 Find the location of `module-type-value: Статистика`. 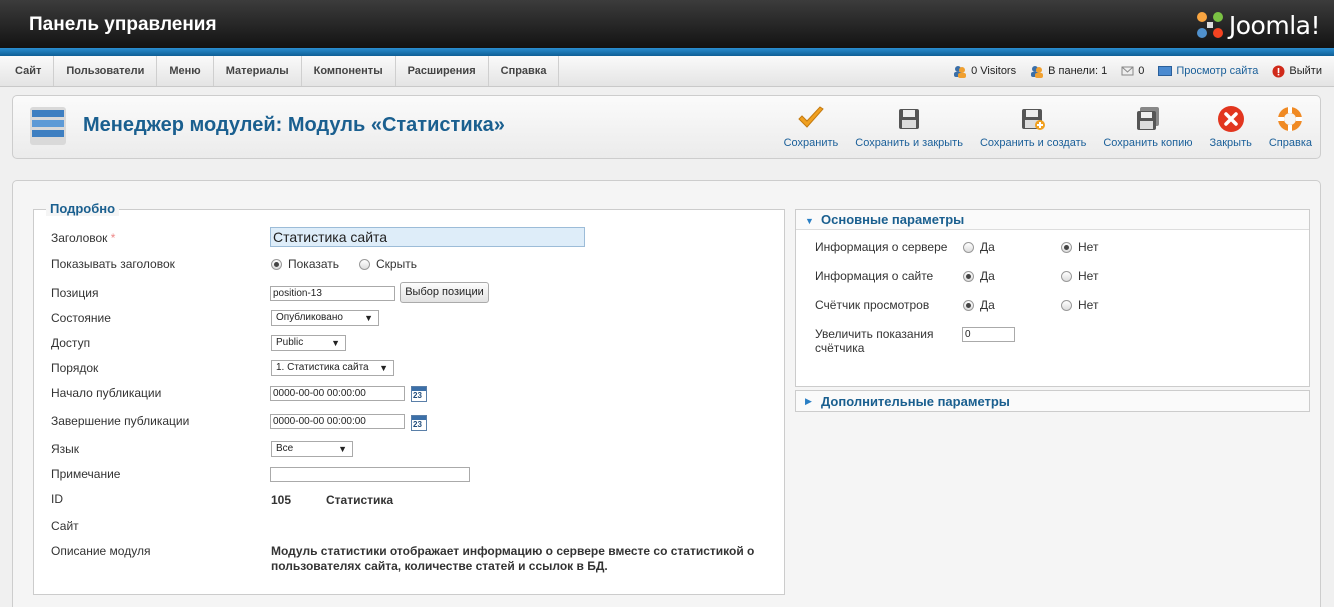

module-type-value: Статистика is located at coordinates (360, 500).